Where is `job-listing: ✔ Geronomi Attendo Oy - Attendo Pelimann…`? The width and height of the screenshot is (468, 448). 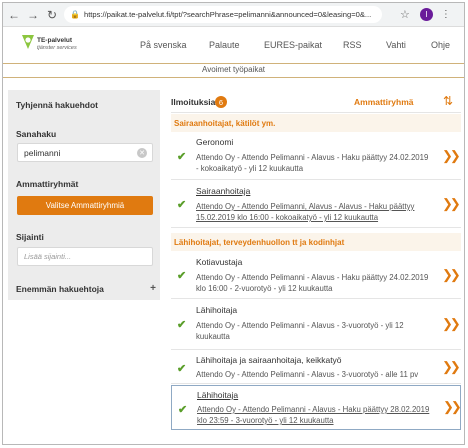 job-listing: ✔ Geronomi Attendo Oy - Attendo Pelimann… is located at coordinates (316, 156).